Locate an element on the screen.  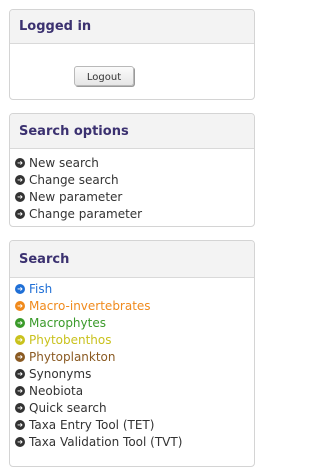
search-options-title: Search options is located at coordinates (132, 131).